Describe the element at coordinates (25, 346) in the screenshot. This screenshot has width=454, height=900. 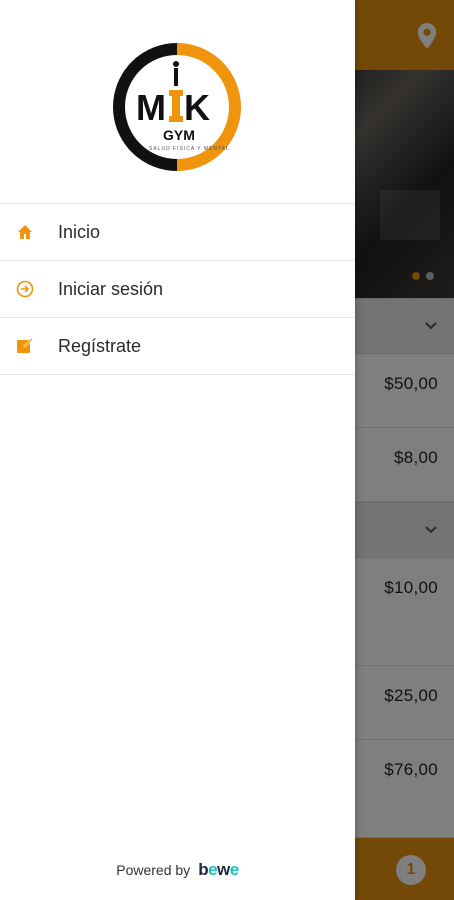
I see `register-icon` at that location.